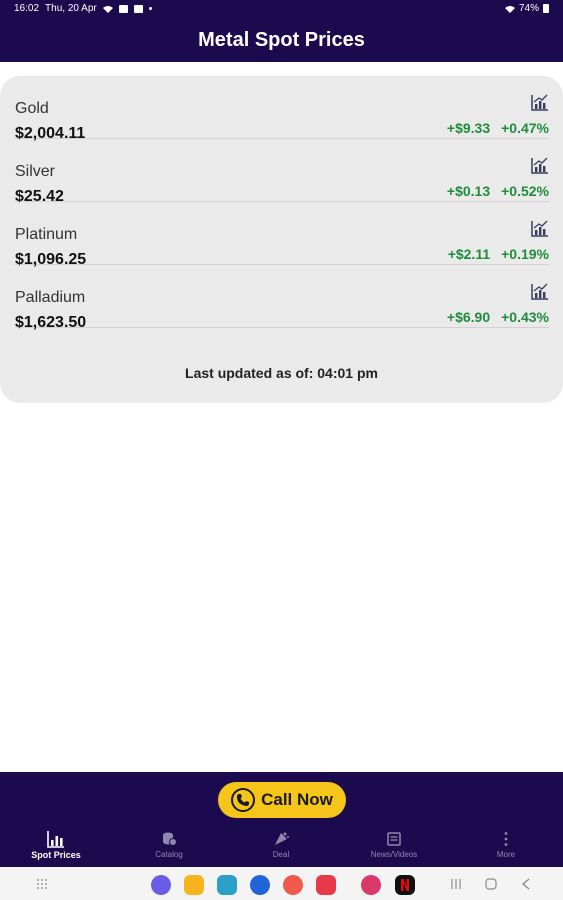 Image resolution: width=563 pixels, height=900 pixels. I want to click on battery-icon, so click(546, 8).